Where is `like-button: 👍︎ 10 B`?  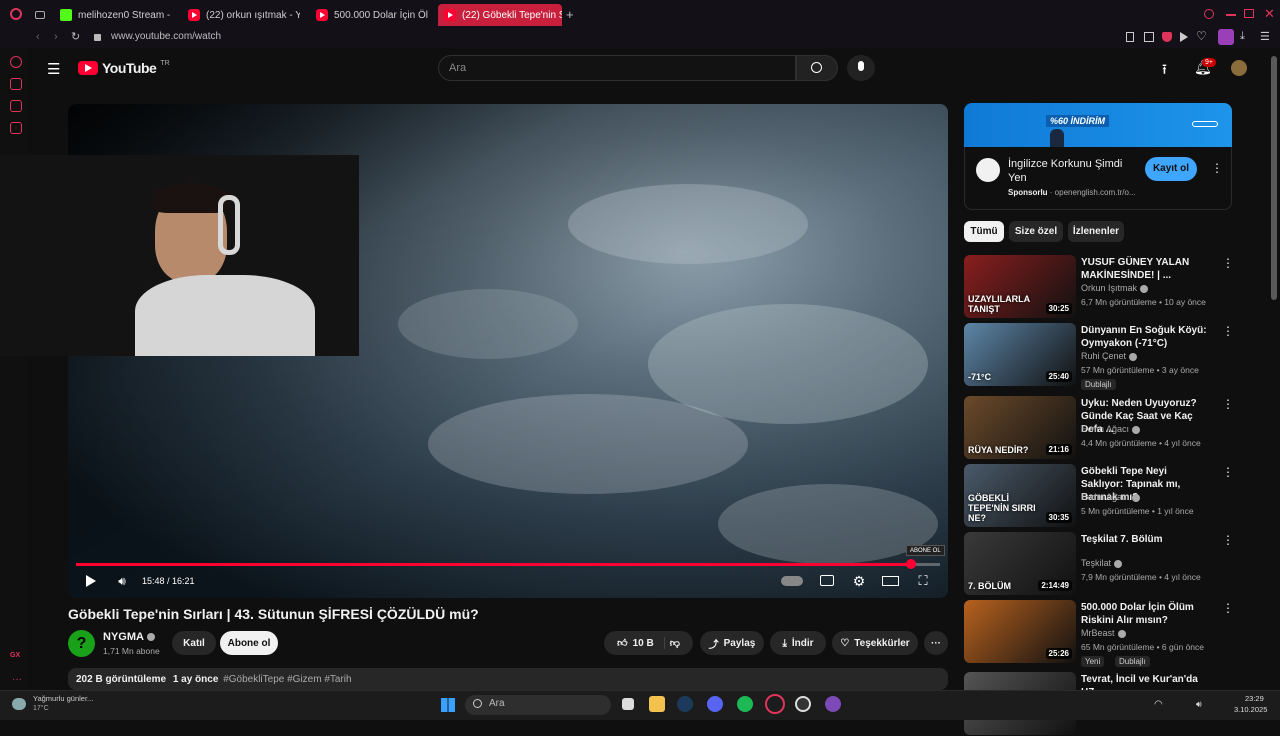 like-button: 👍︎ 10 B is located at coordinates (641, 643).